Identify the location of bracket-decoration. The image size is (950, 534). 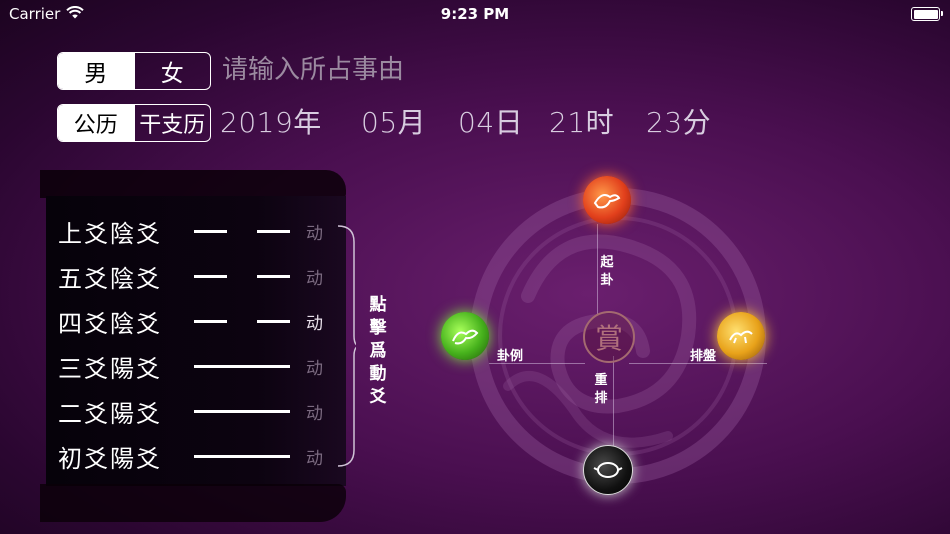
(346, 346).